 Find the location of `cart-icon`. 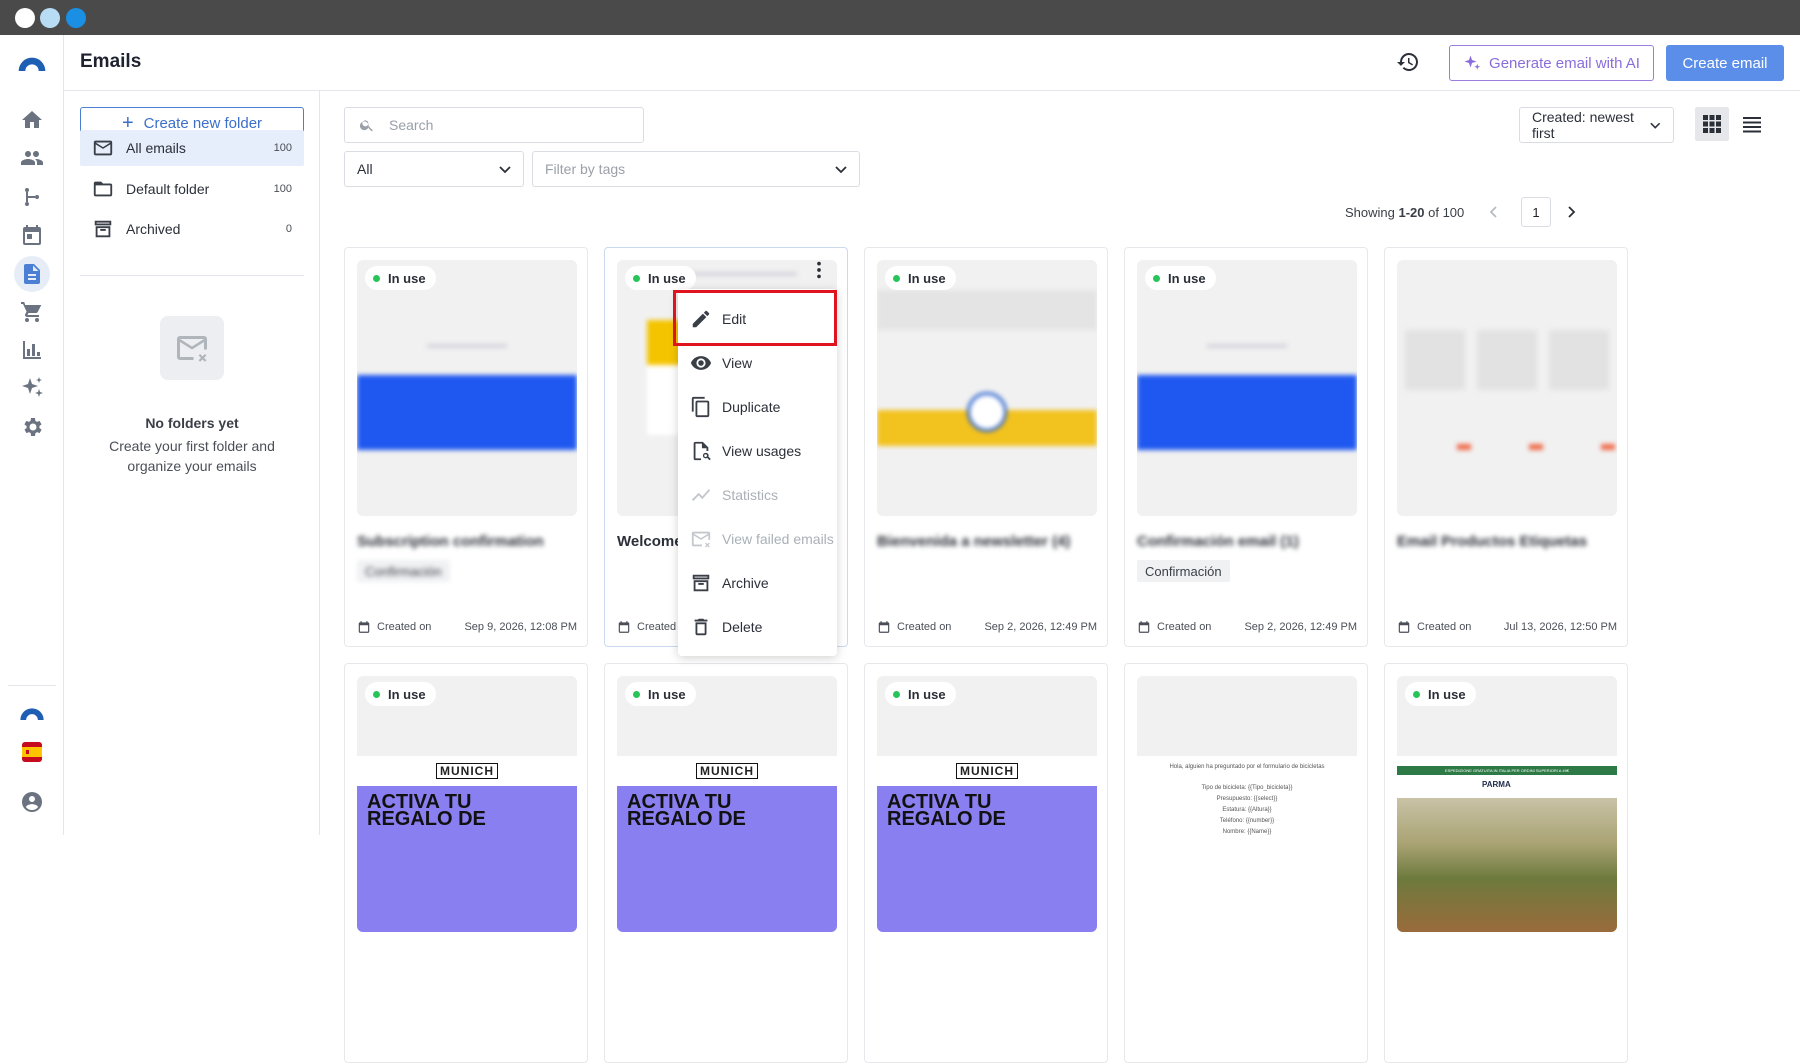

cart-icon is located at coordinates (32, 312).